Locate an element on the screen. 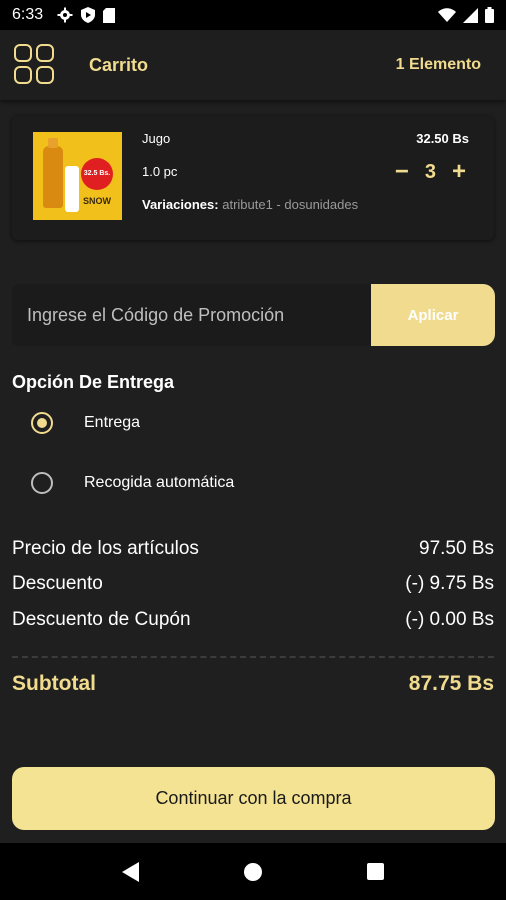 This screenshot has height=900, width=506. status-icons-left is located at coordinates (86, 15).